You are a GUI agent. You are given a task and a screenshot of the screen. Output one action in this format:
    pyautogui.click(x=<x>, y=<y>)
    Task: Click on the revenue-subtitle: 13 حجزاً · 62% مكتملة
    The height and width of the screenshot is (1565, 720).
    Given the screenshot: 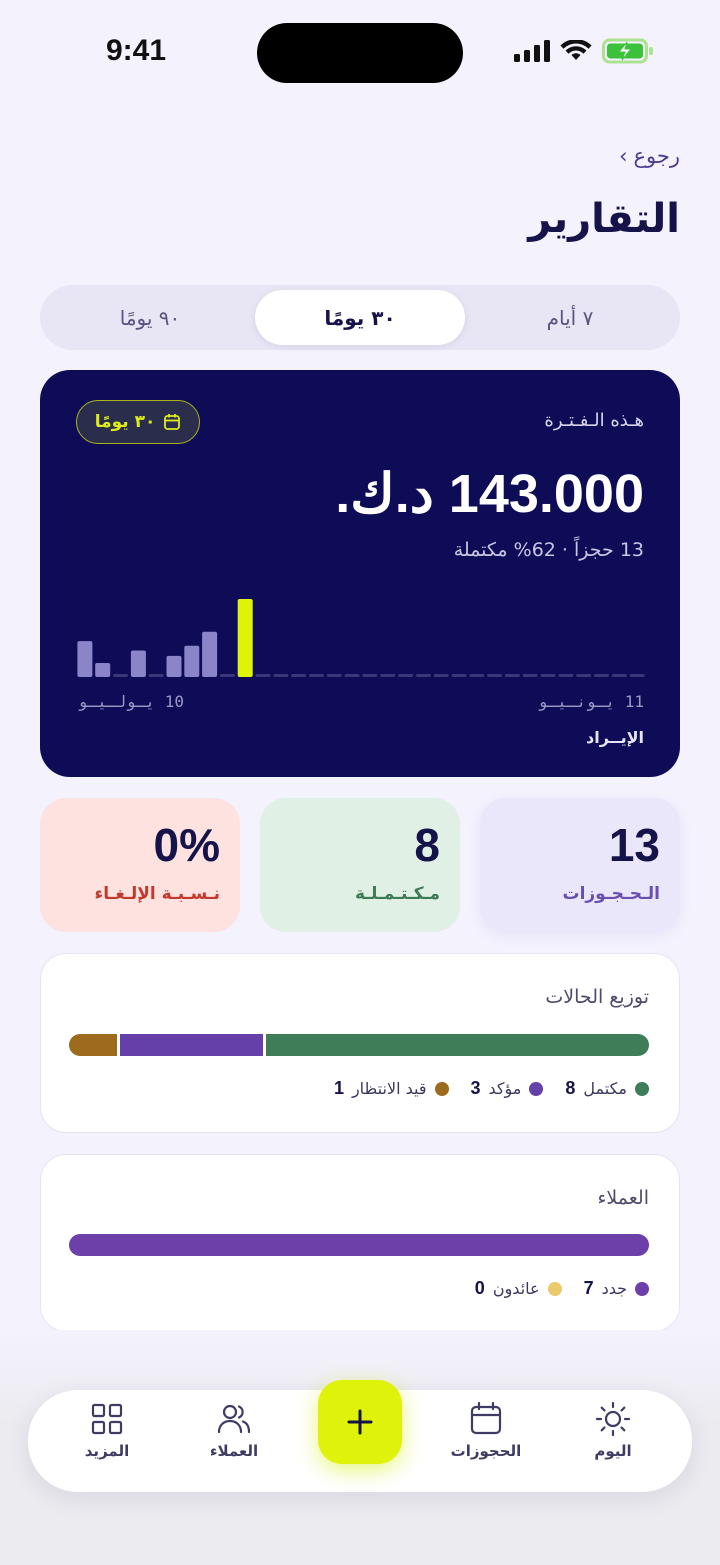 What is the action you would take?
    pyautogui.click(x=548, y=550)
    